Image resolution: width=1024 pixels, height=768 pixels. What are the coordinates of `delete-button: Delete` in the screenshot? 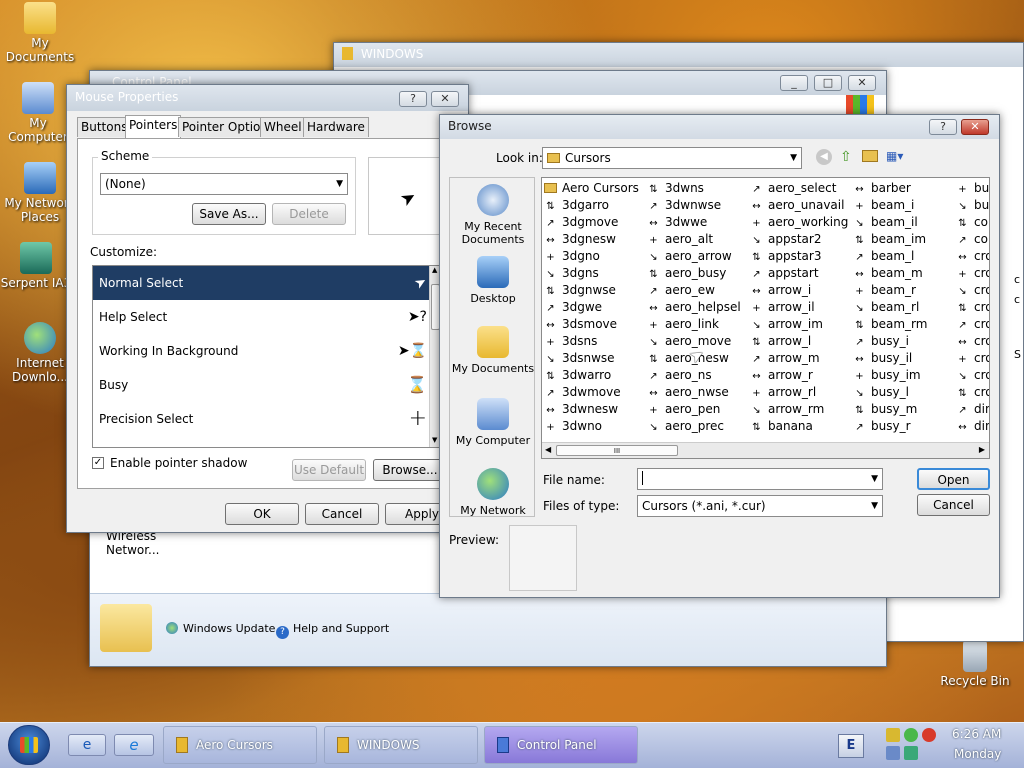 It's located at (309, 214).